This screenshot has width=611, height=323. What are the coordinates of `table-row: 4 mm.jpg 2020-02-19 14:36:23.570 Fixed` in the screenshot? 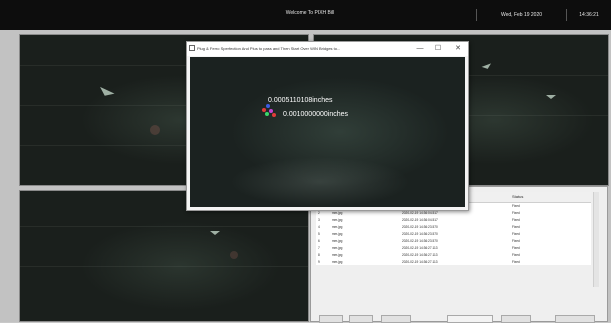 It's located at (453, 226).